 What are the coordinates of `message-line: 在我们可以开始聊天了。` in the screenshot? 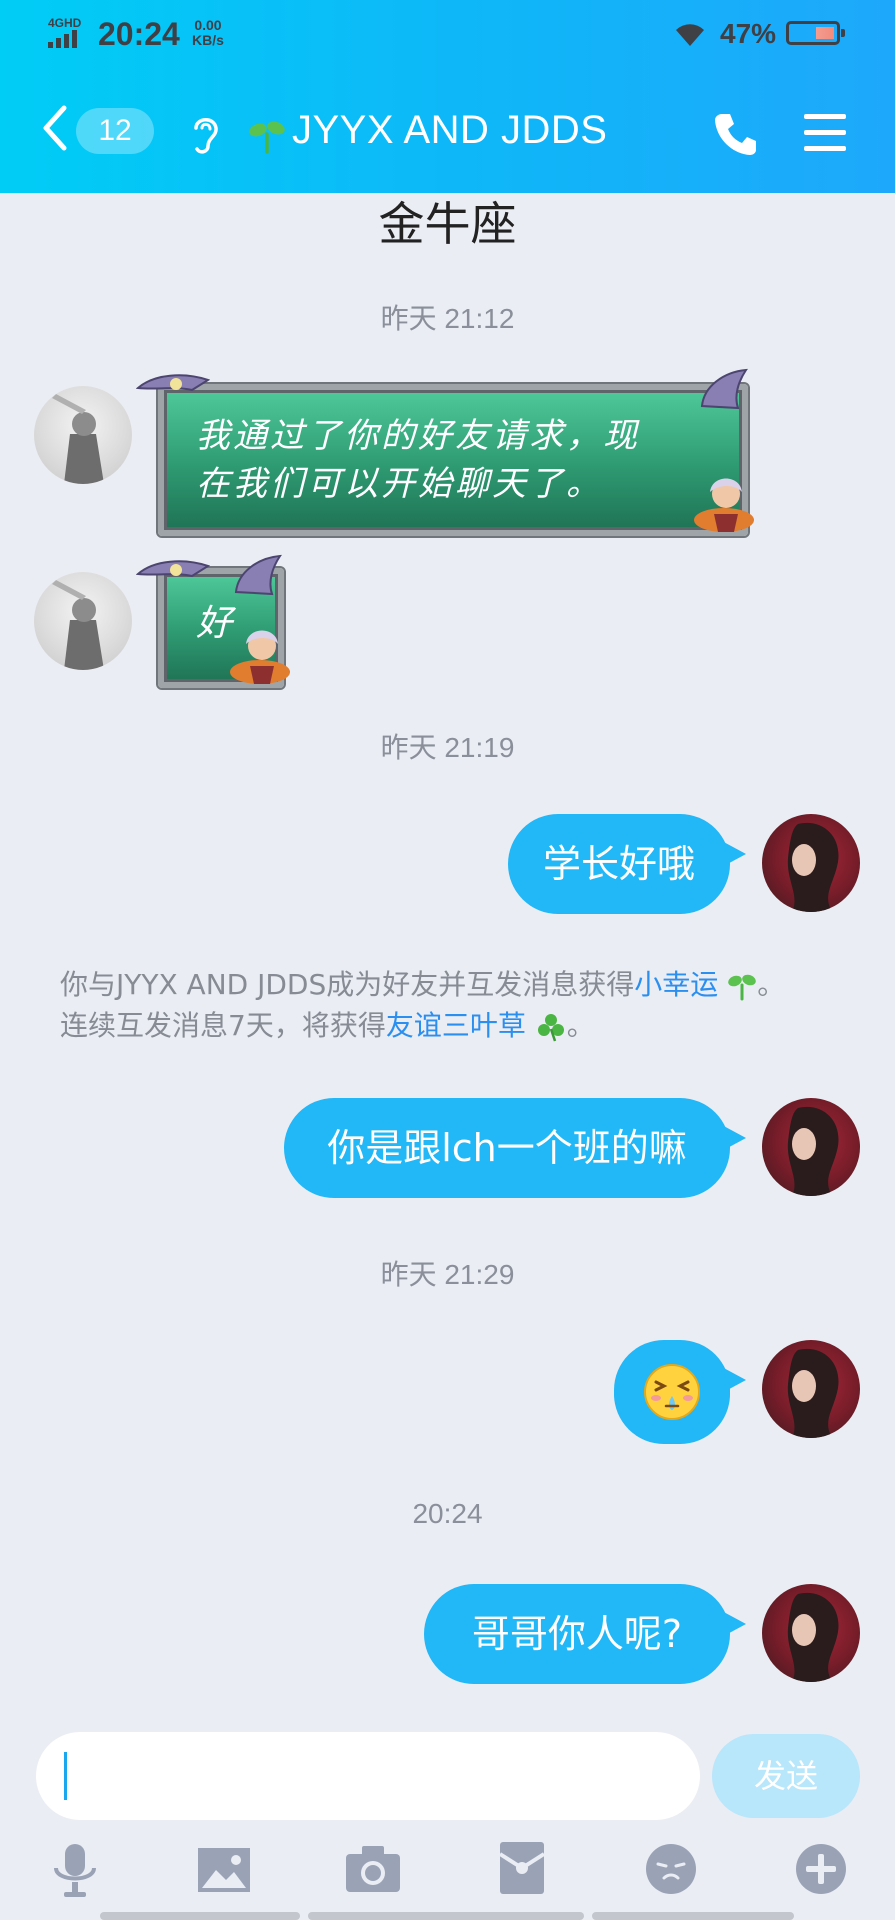 It's located at (399, 484).